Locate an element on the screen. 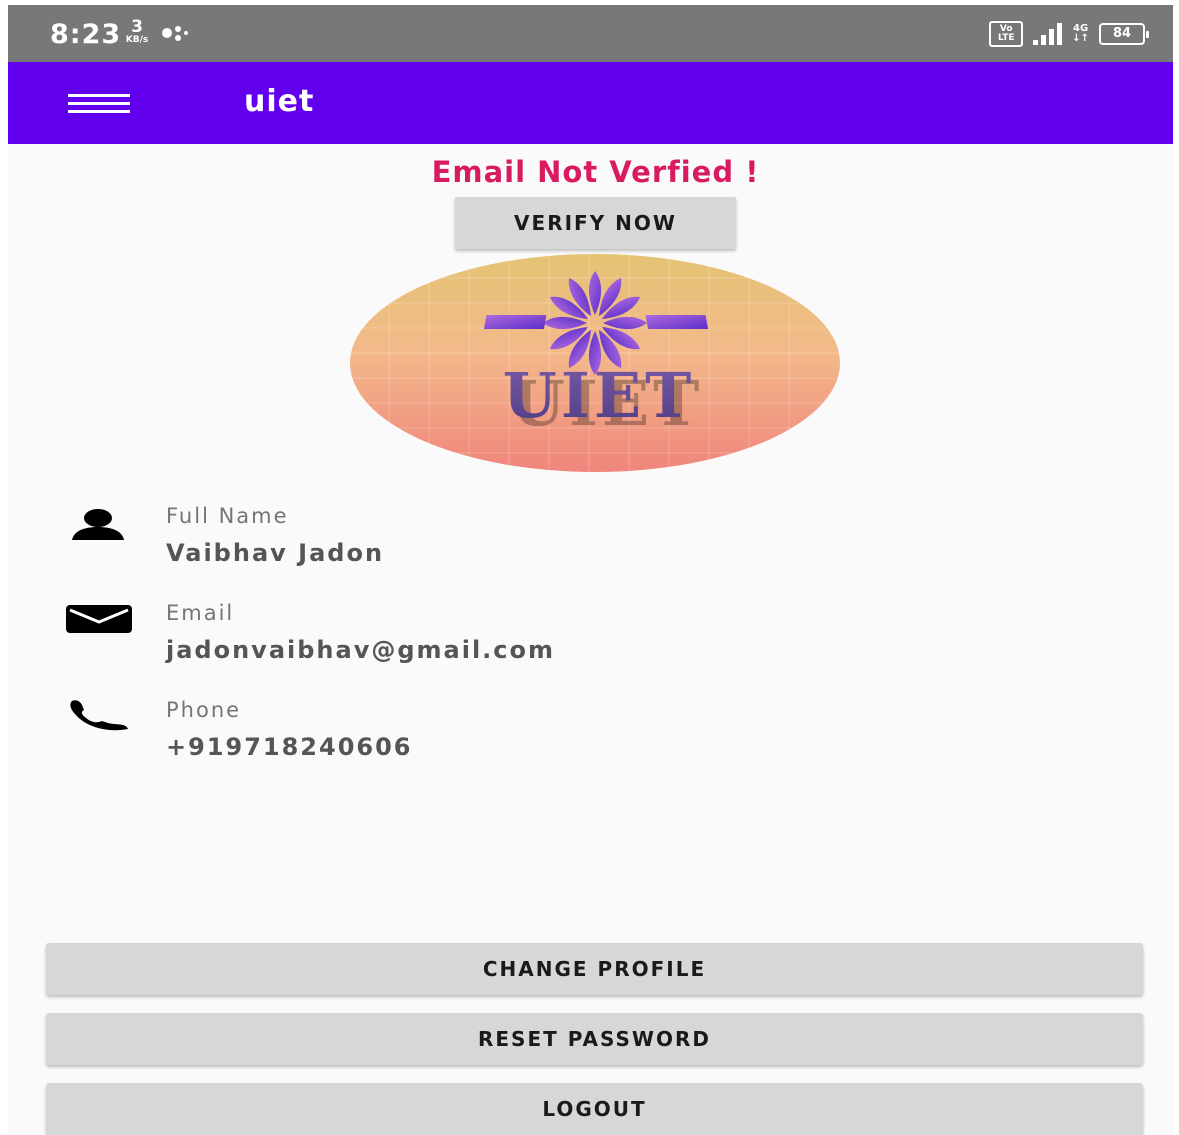 This screenshot has height=1135, width=1179. hamburger-menu-icon is located at coordinates (99, 104).